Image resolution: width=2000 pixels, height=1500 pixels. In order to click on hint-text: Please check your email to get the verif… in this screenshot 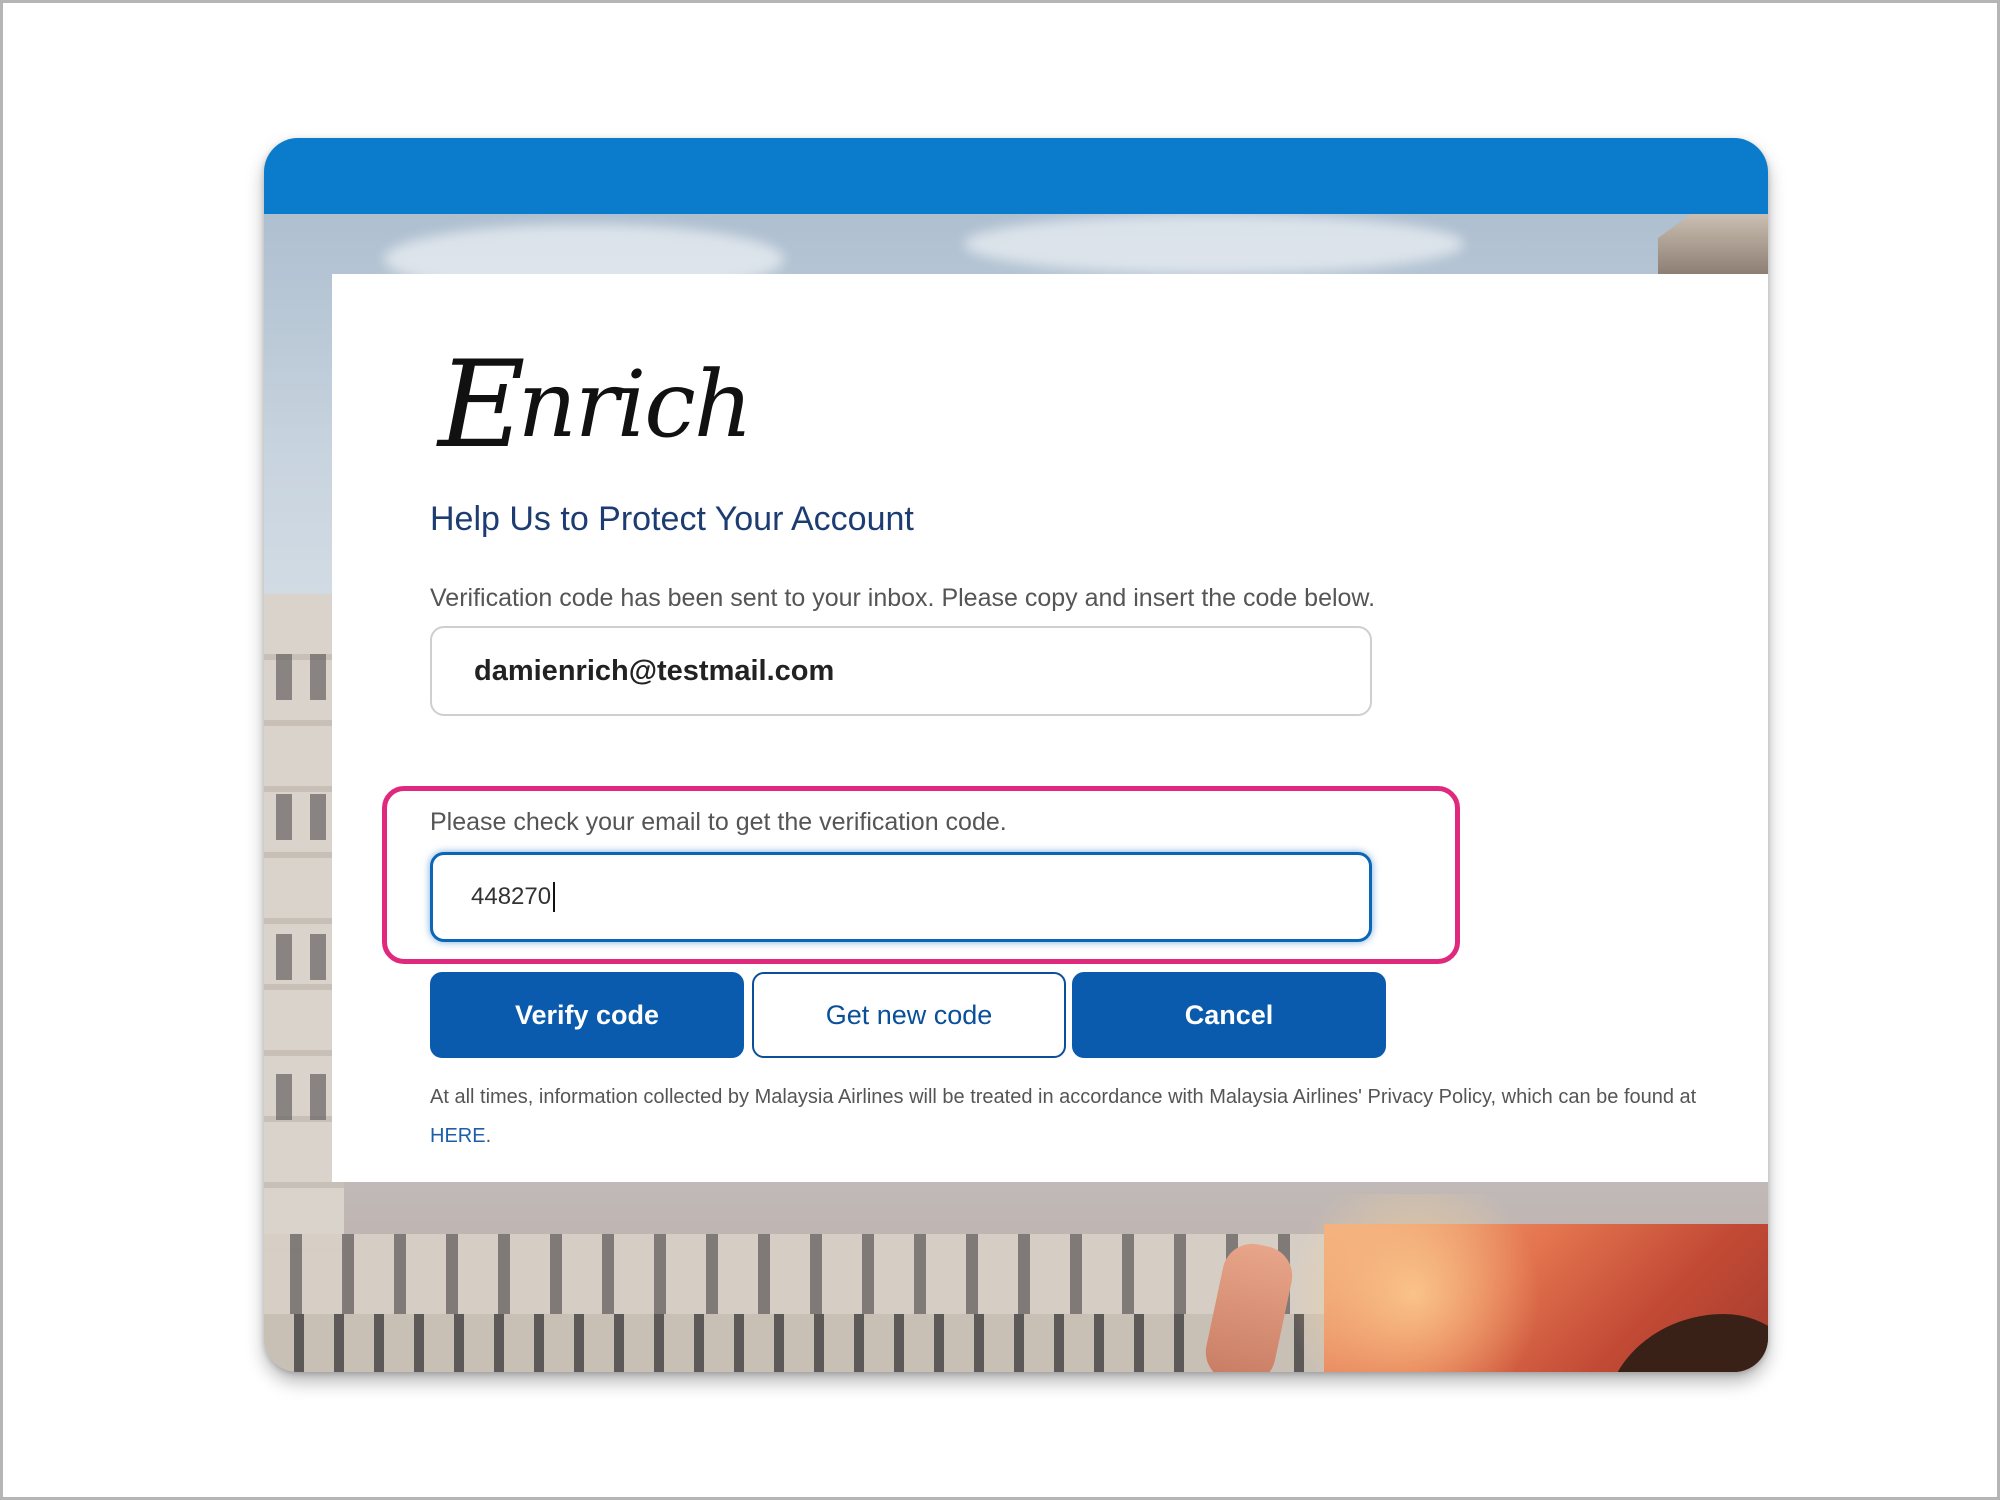, I will do `click(718, 822)`.